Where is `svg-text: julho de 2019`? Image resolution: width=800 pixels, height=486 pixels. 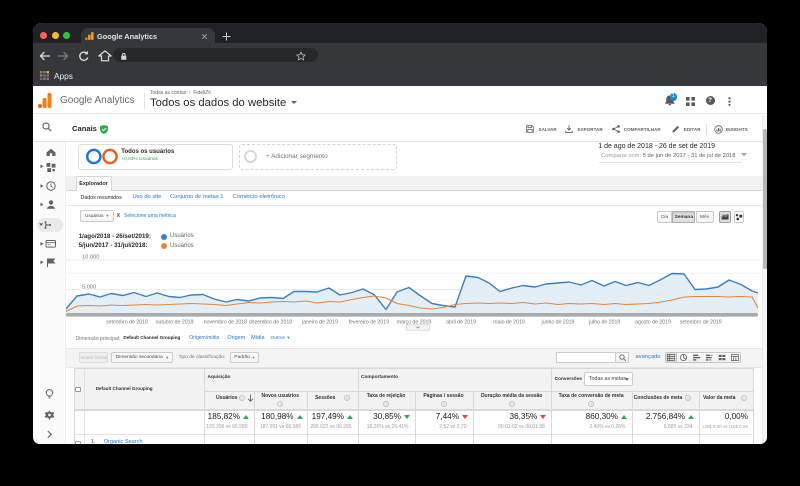 svg-text: julho de 2019 is located at coordinates (604, 323).